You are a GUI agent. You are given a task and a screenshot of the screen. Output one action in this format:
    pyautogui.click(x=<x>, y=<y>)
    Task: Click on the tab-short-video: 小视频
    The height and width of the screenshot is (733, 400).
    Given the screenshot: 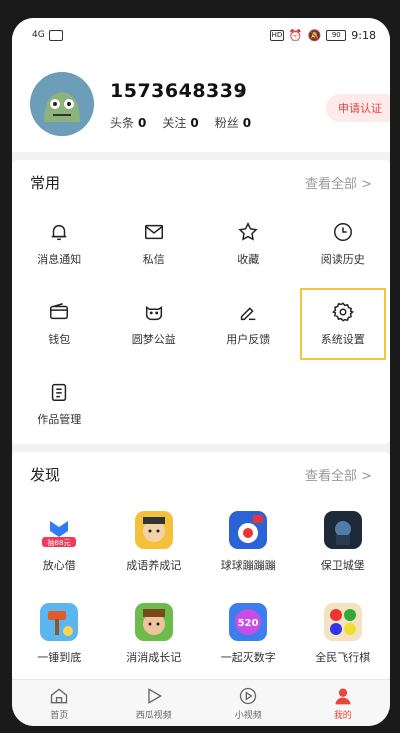 What is the action you would take?
    pyautogui.click(x=248, y=703)
    